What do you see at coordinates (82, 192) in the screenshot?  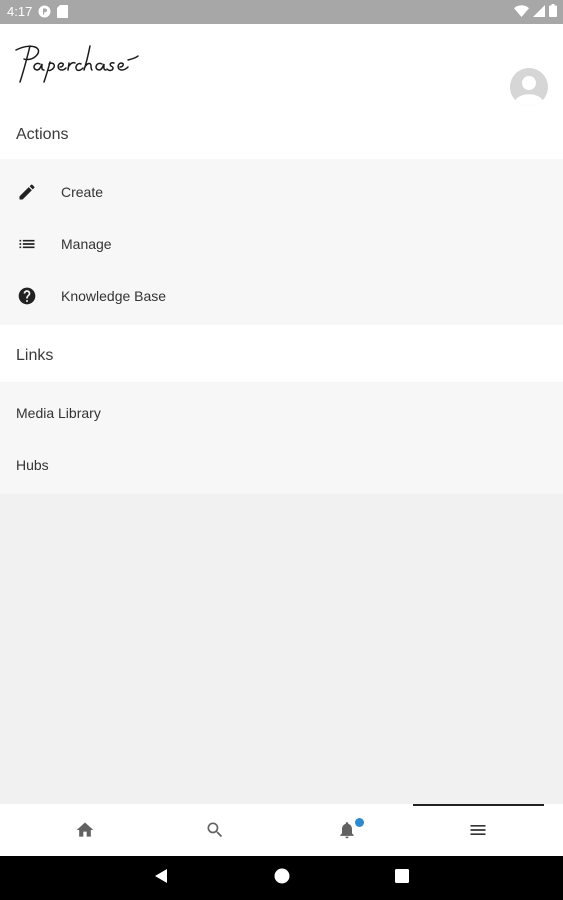 I see `create-label: Create` at bounding box center [82, 192].